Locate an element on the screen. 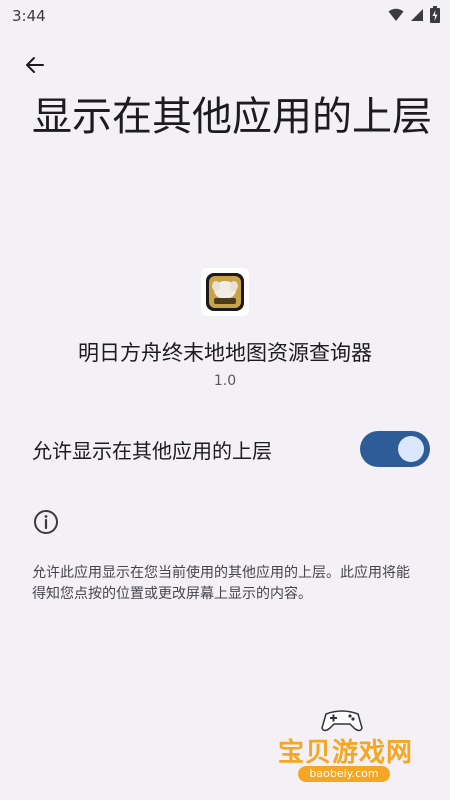 This screenshot has width=450, height=800. app-version: 1.0 is located at coordinates (225, 381).